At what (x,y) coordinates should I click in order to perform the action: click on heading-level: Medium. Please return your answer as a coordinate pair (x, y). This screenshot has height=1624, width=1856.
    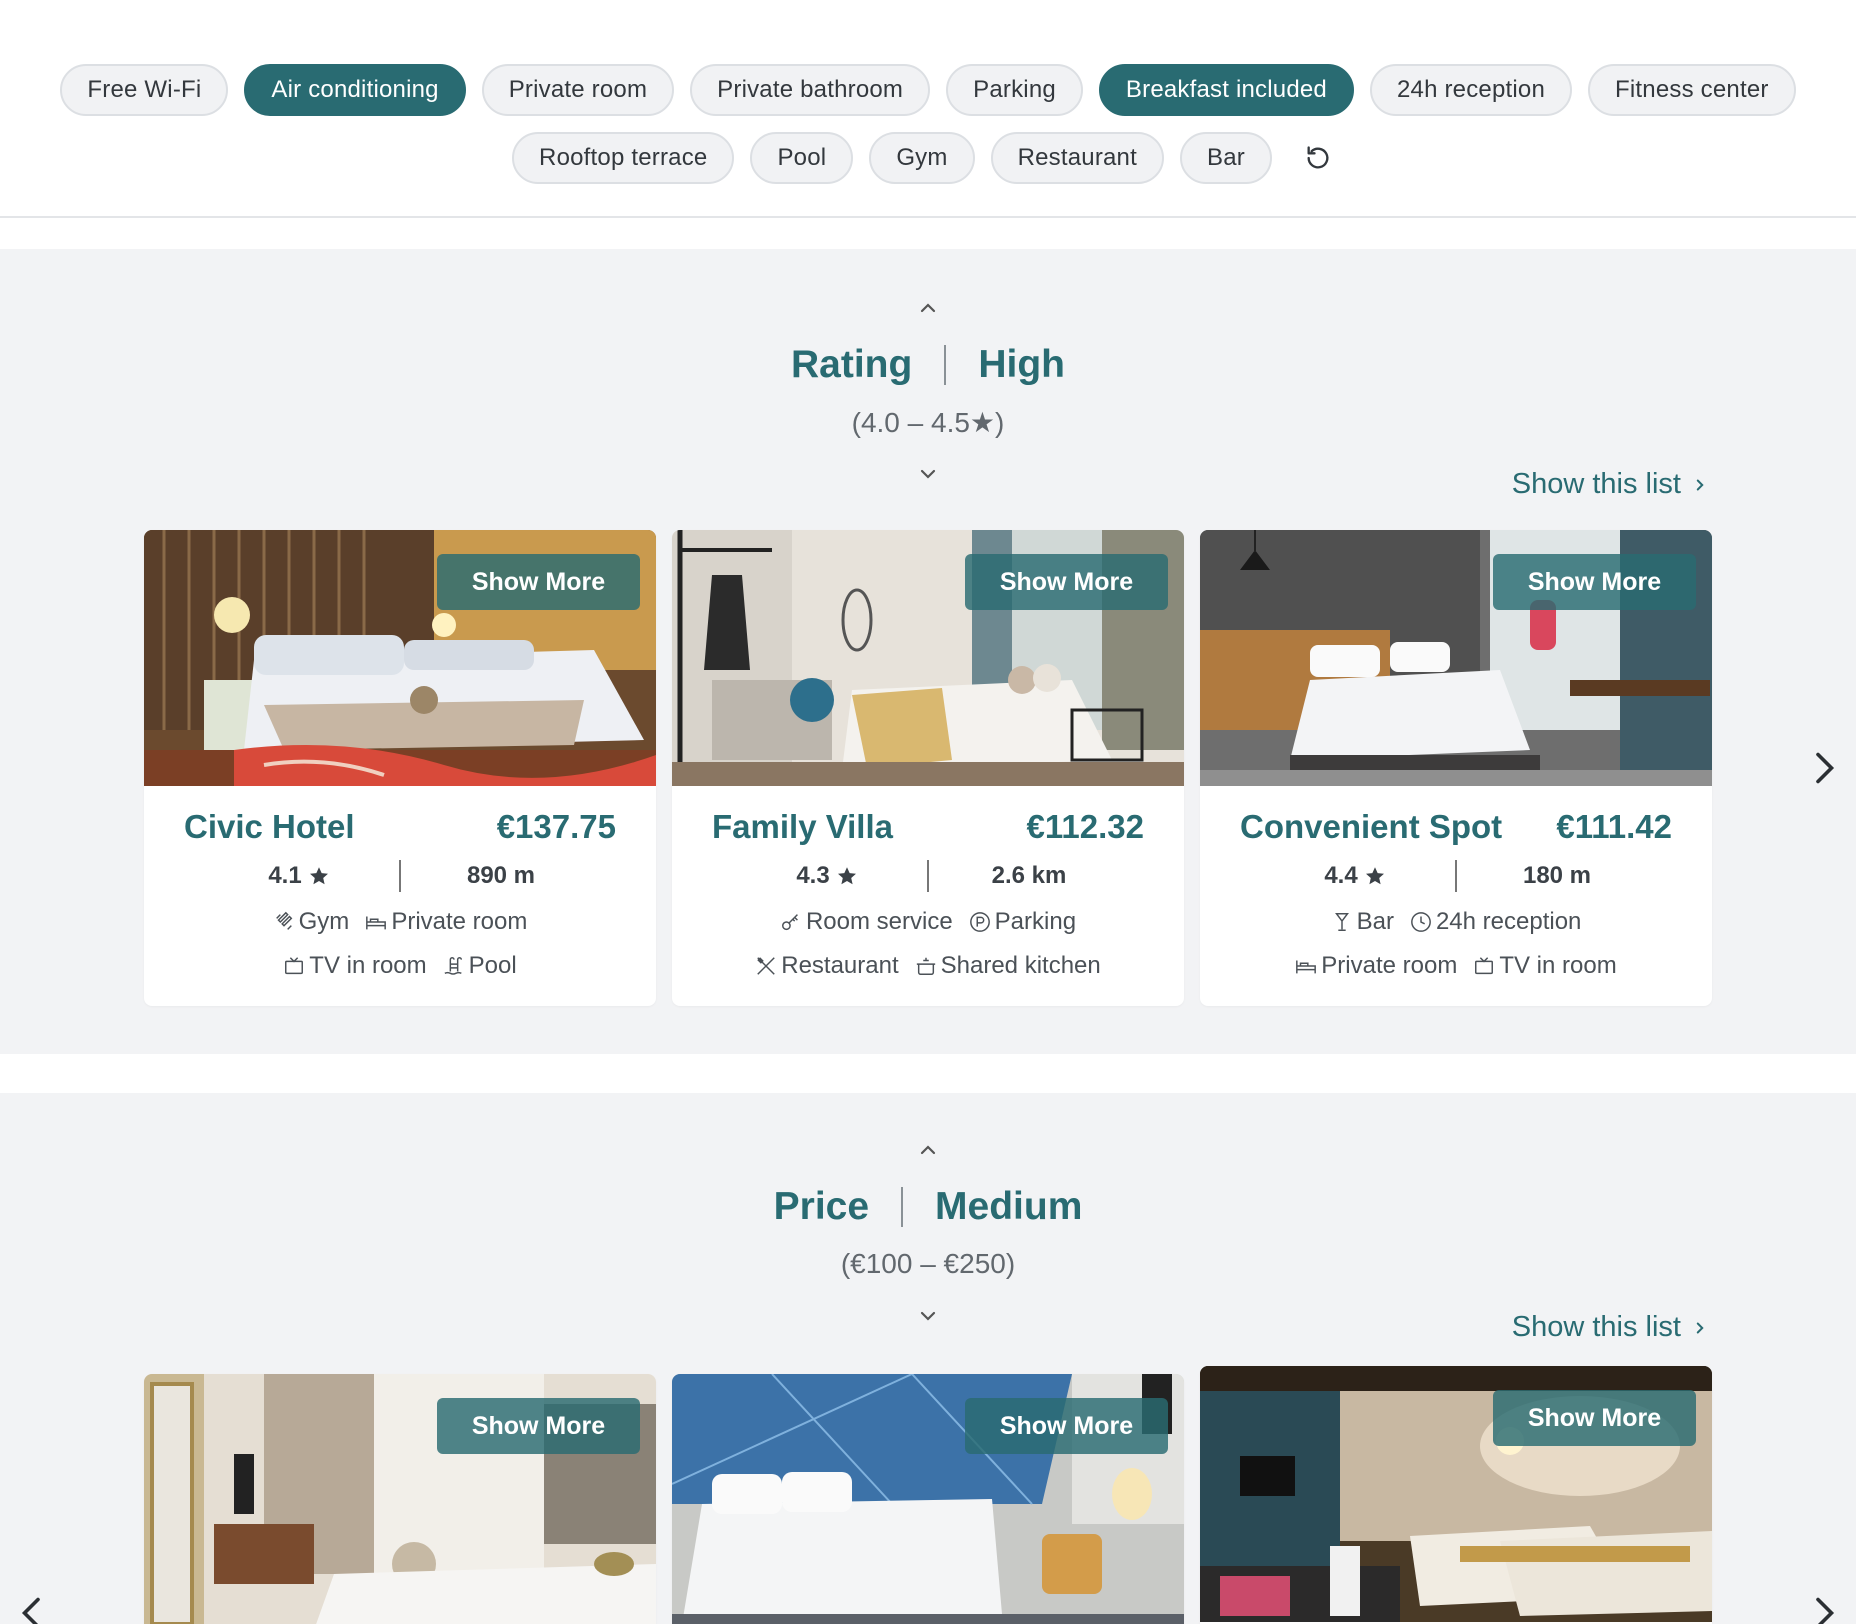
    Looking at the image, I should click on (1009, 1206).